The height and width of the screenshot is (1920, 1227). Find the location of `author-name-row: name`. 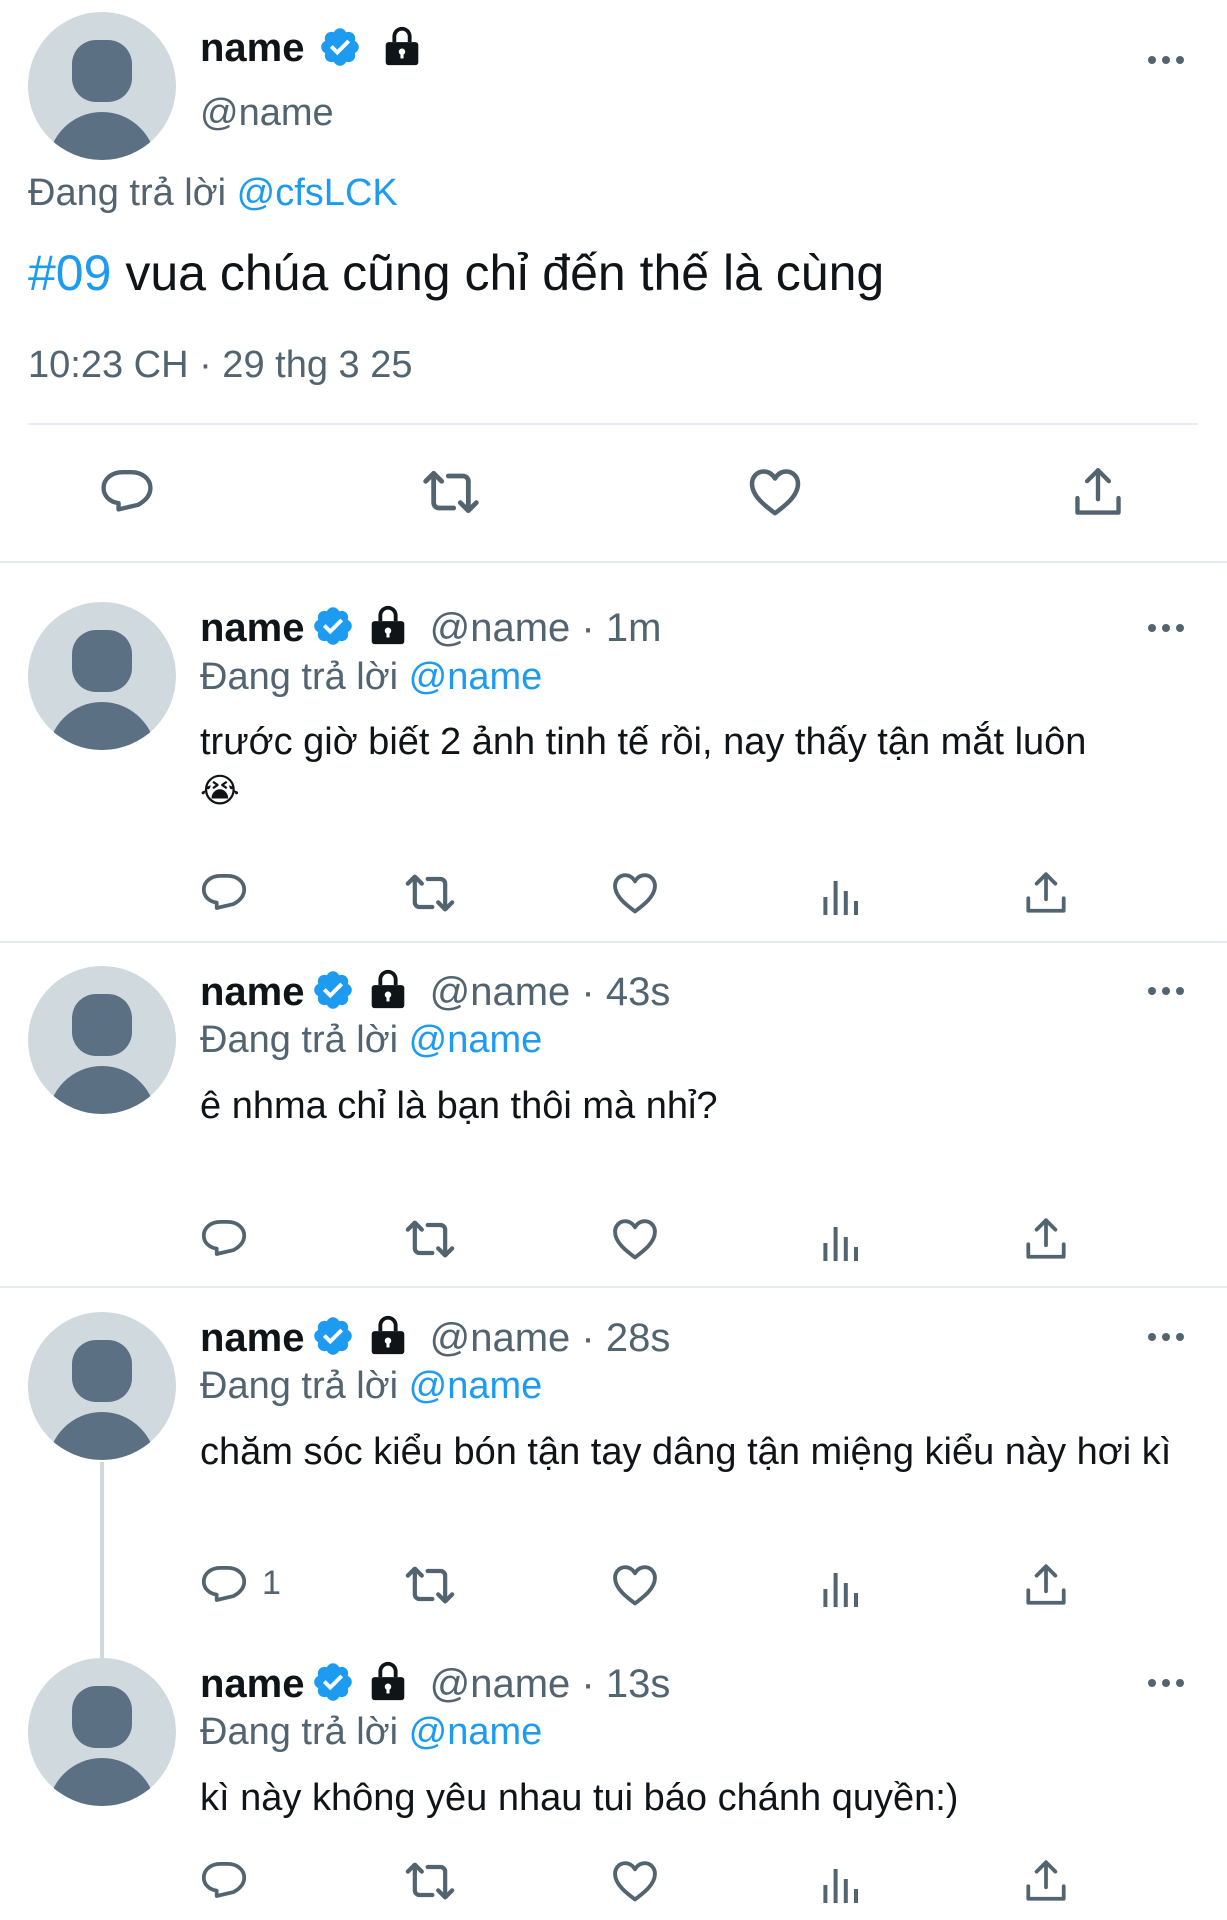

author-name-row: name is located at coordinates (312, 48).